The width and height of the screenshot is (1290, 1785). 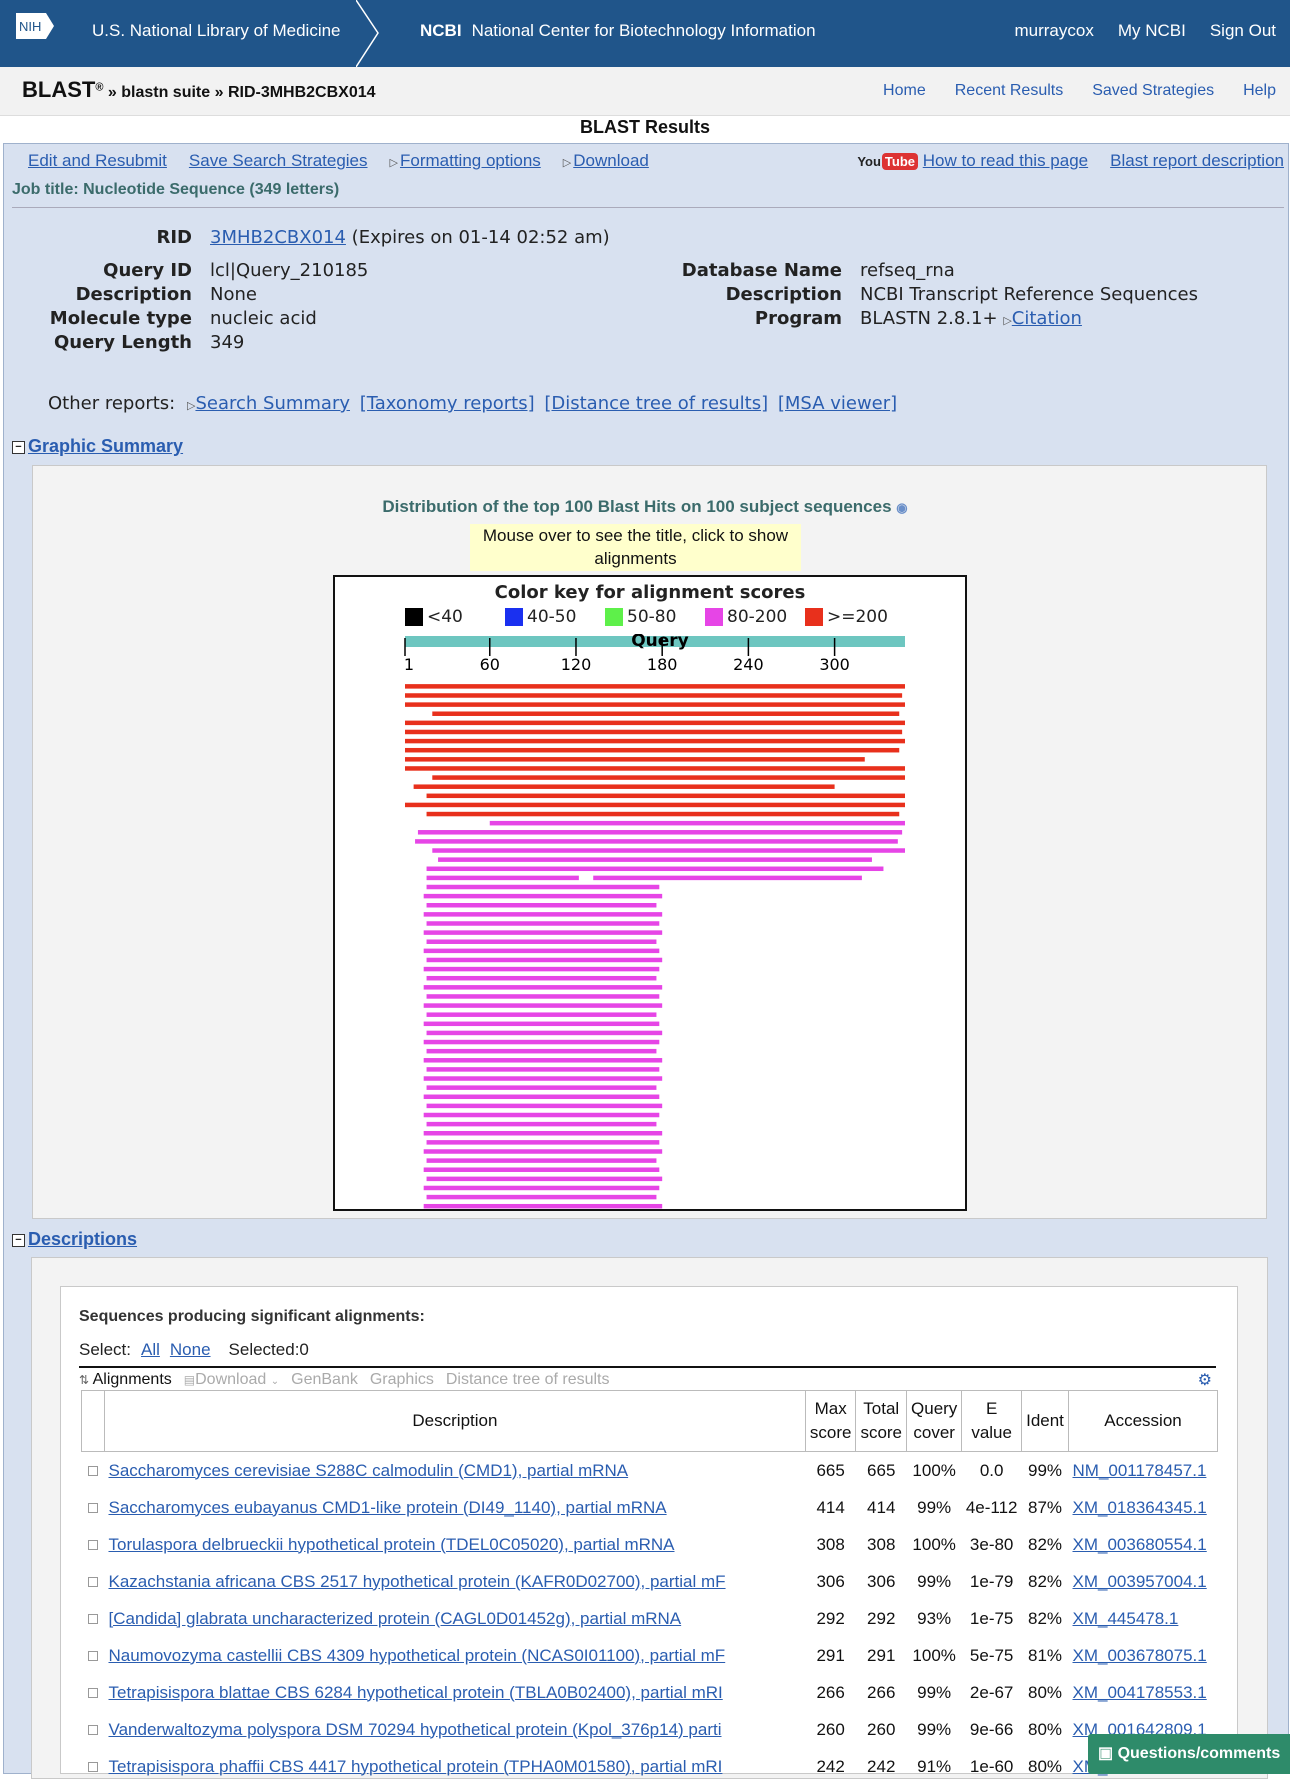 What do you see at coordinates (656, 403) in the screenshot?
I see `distance-tree-link: [Distance tree of results]` at bounding box center [656, 403].